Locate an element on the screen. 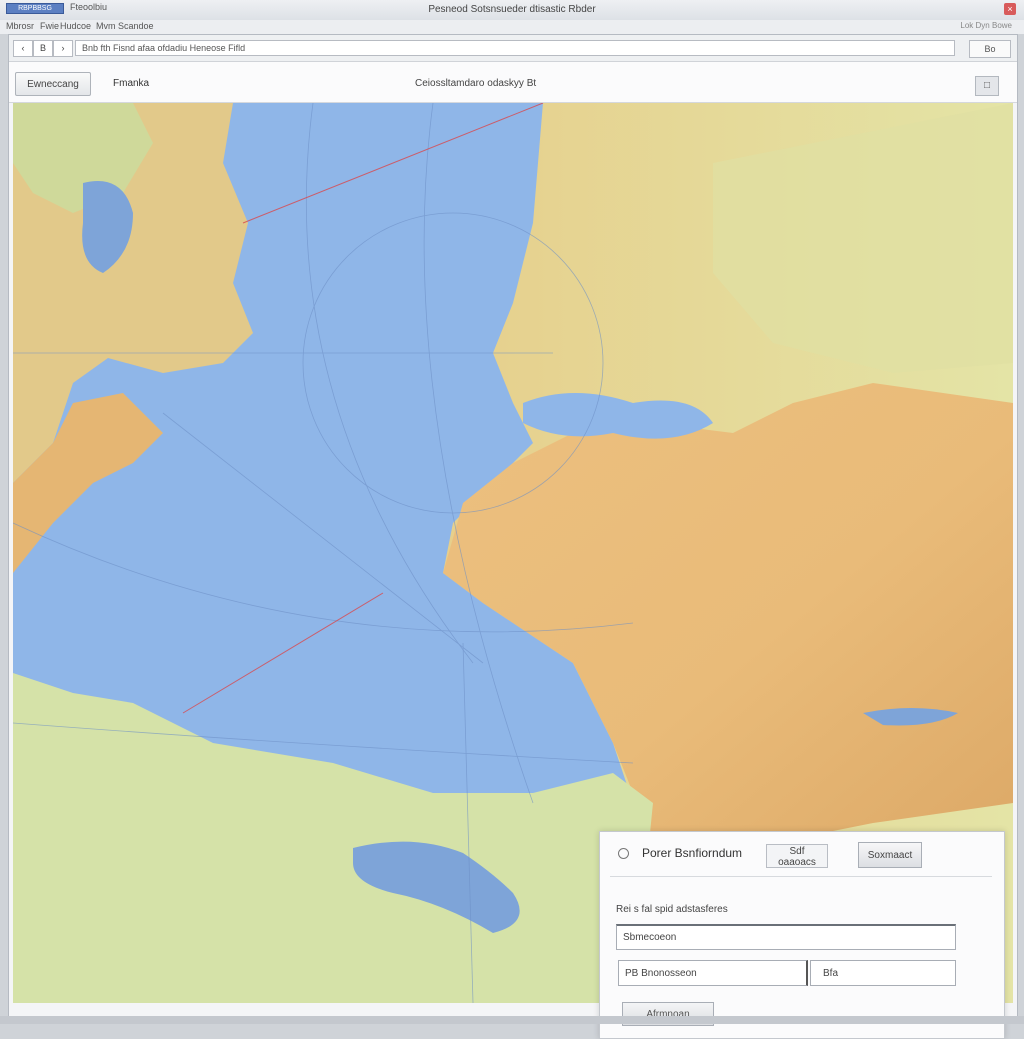  window-title: Pesneod Sotsnsueder dtisastic Rbder is located at coordinates (512, 9).